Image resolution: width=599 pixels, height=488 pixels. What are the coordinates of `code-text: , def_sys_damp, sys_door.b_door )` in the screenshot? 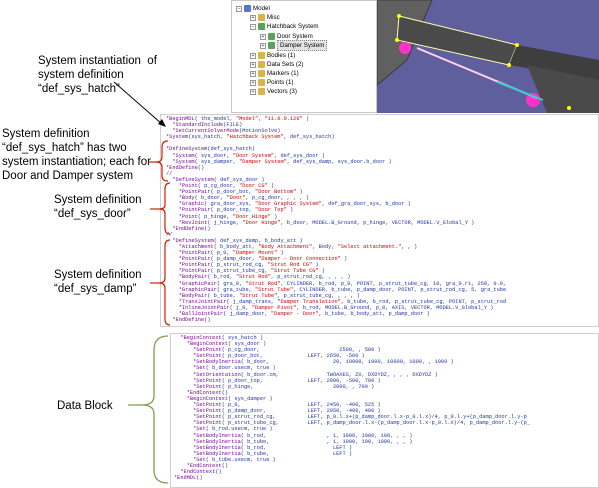 It's located at (339, 161).